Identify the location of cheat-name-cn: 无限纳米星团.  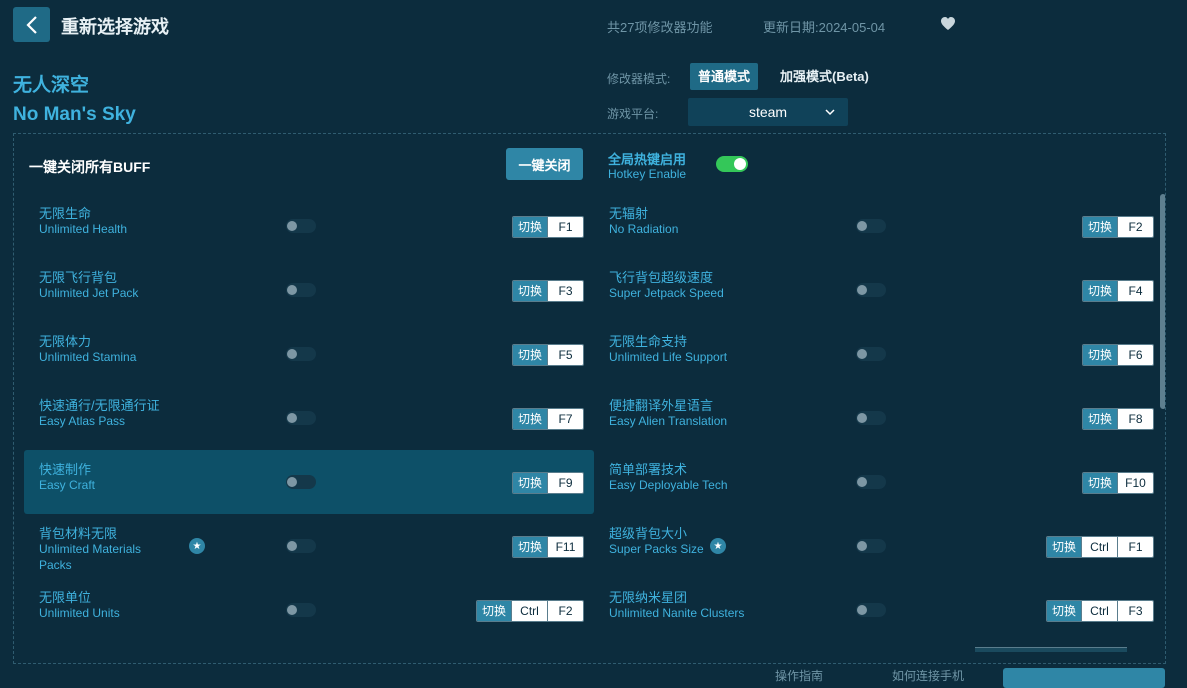
(648, 597).